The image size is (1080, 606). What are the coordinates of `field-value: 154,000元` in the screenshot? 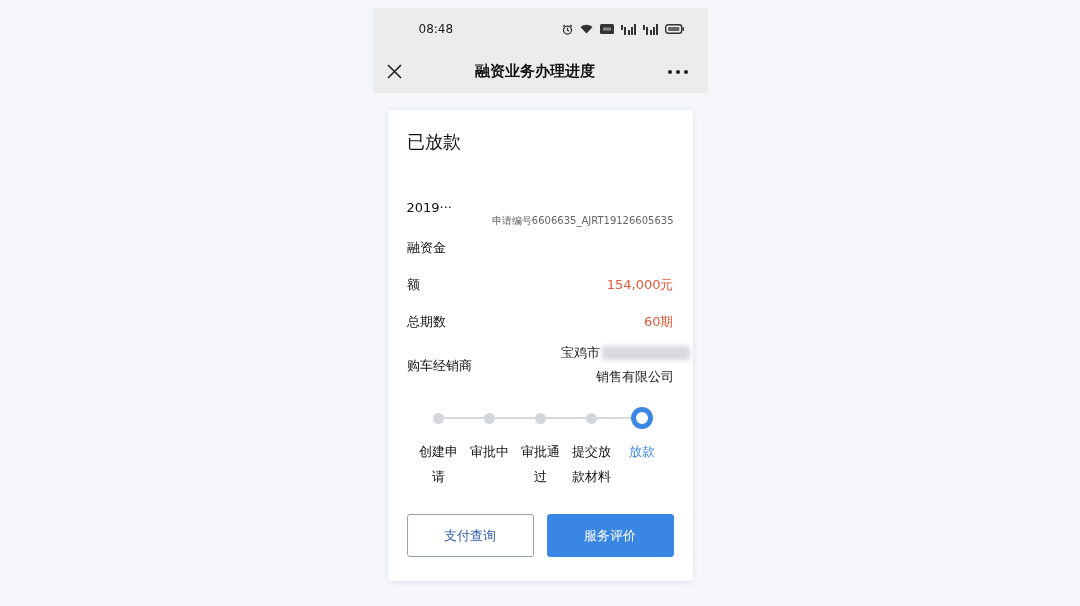 It's located at (640, 285).